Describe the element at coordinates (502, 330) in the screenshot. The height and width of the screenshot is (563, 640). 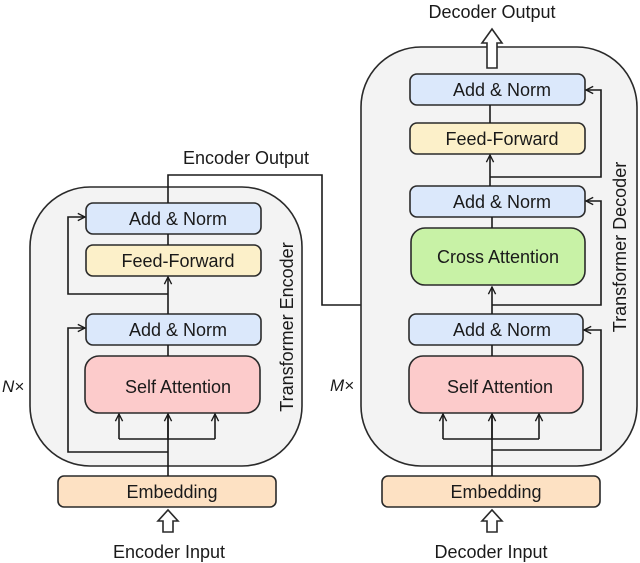
I see `decoder-add-norm-1-label: Add & Norm` at that location.